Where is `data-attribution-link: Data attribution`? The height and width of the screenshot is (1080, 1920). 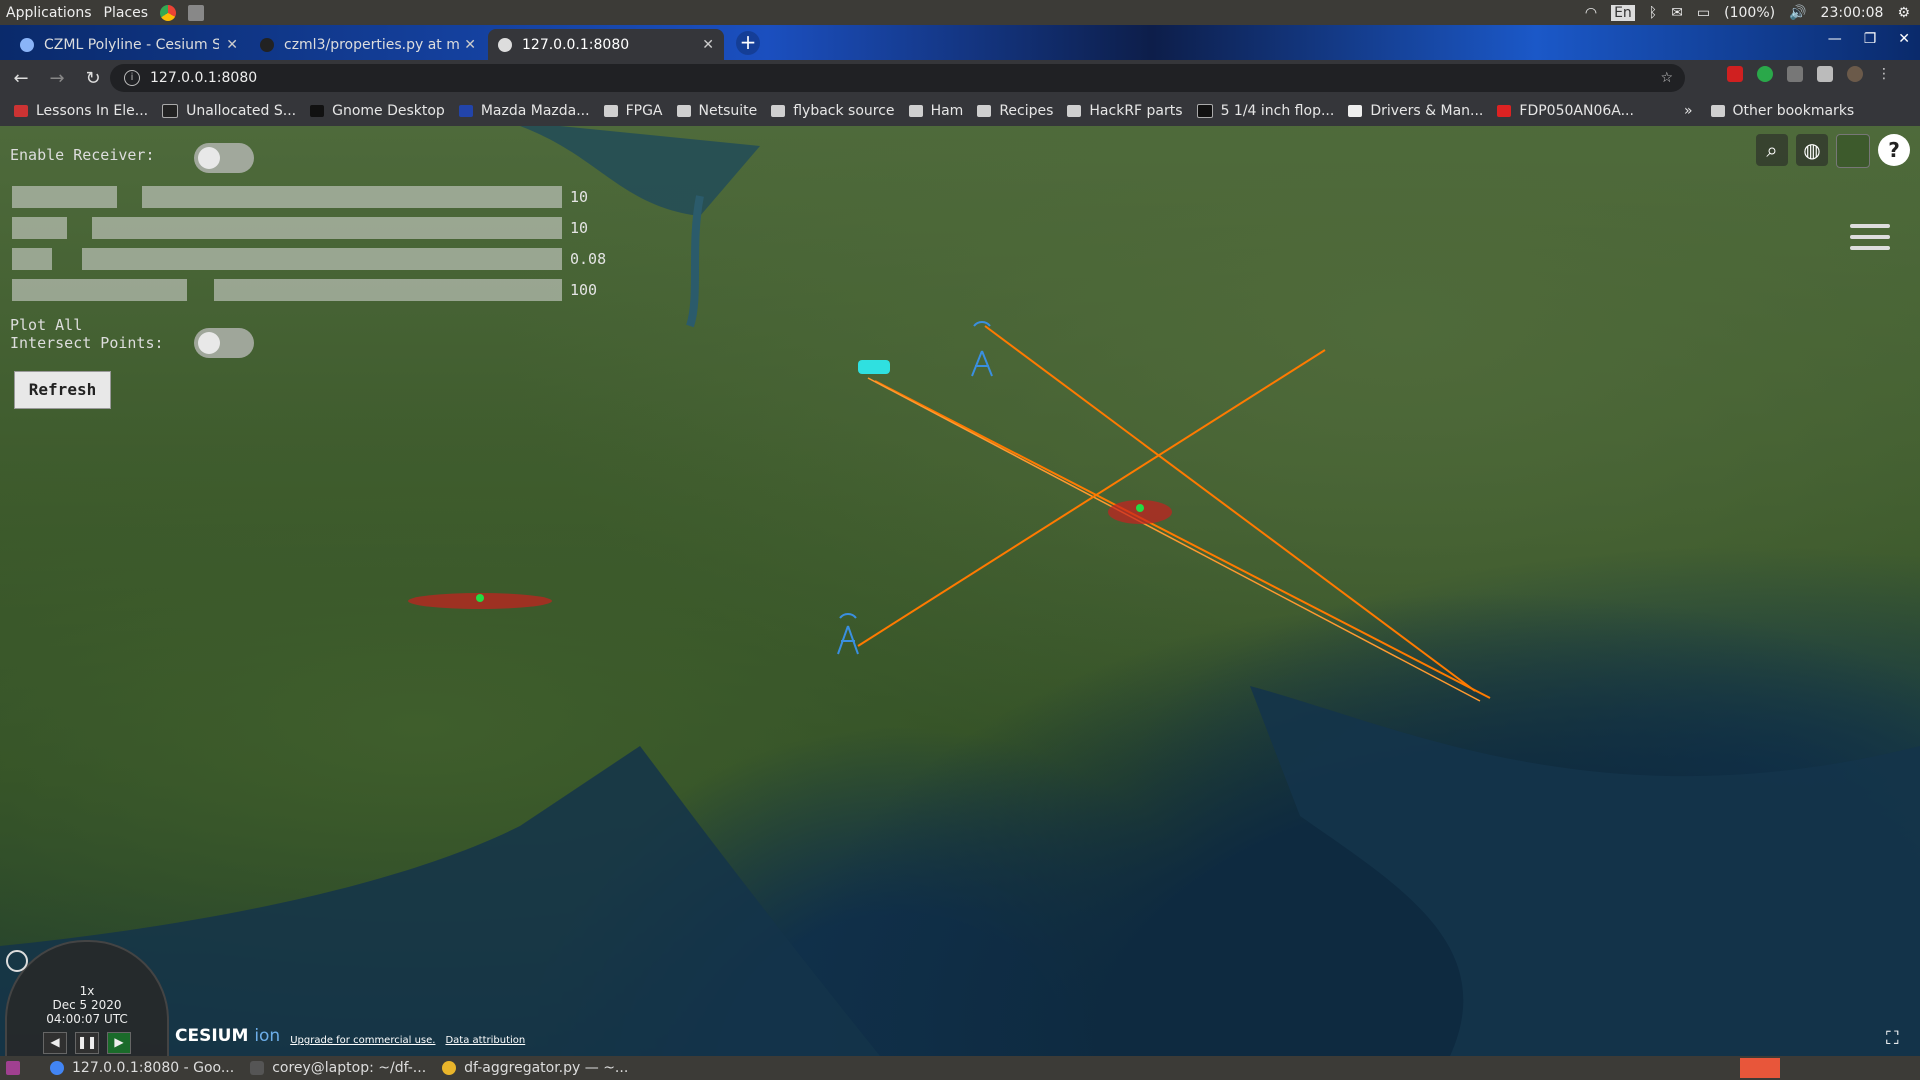
data-attribution-link: Data attribution is located at coordinates (485, 1040).